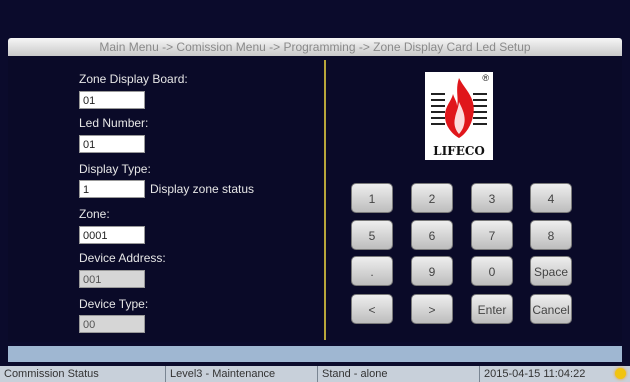 This screenshot has width=630, height=382. I want to click on datetime-text: 2015-04-15 11:04:22, so click(535, 374).